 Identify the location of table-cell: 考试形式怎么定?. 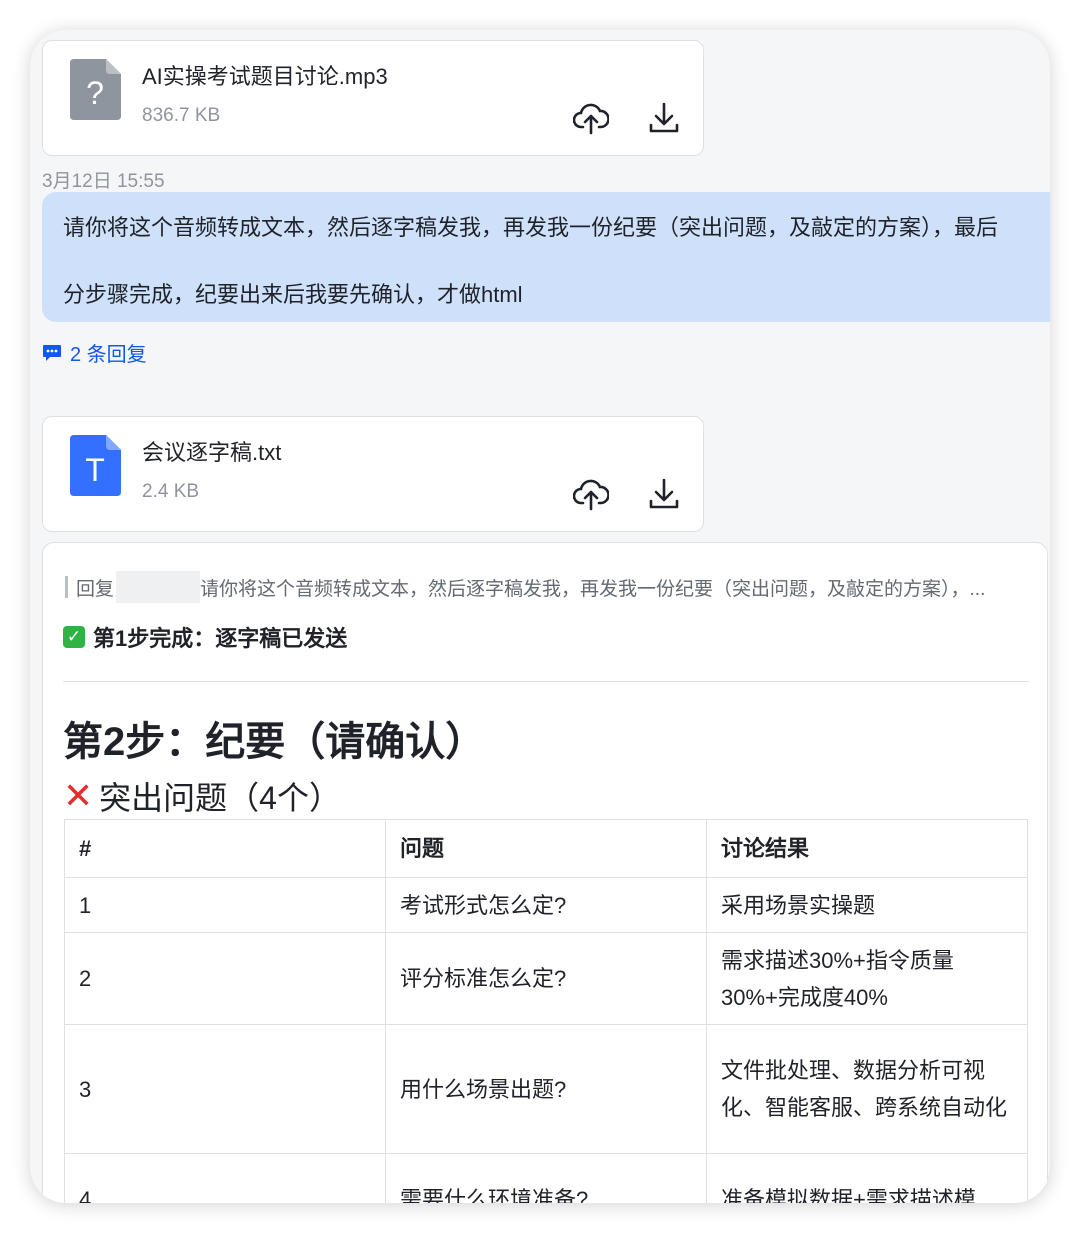
(546, 905).